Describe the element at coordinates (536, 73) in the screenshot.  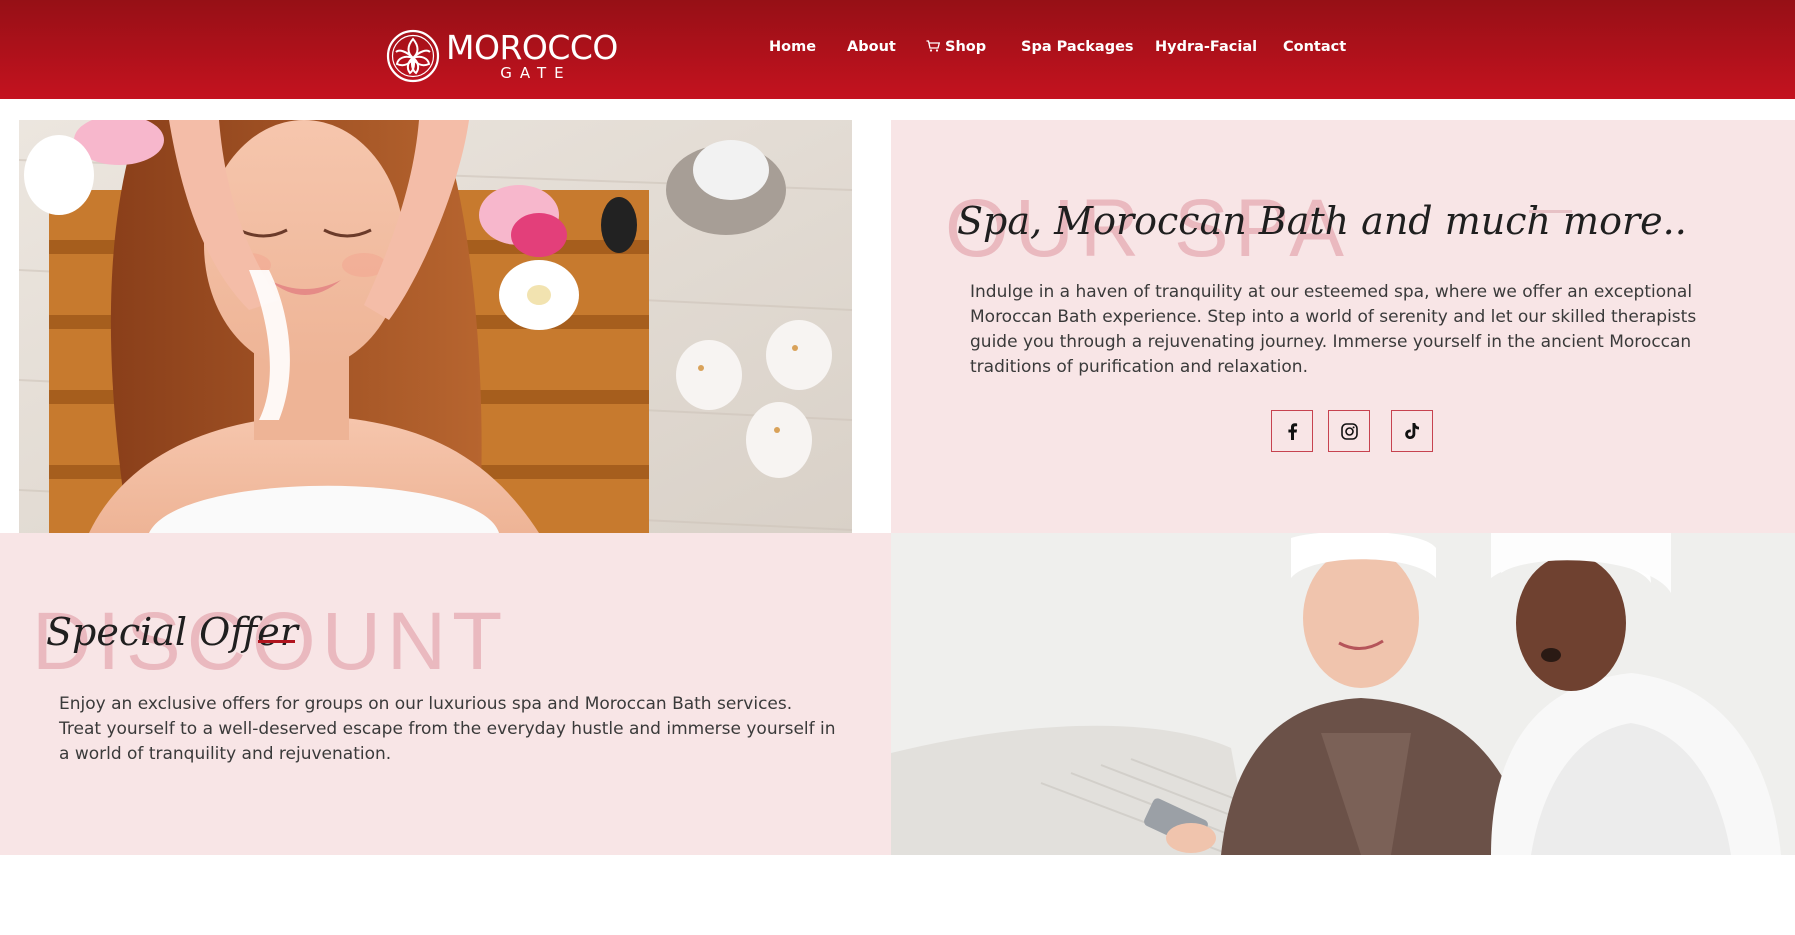
I see `brand-tagline: GATE` at that location.